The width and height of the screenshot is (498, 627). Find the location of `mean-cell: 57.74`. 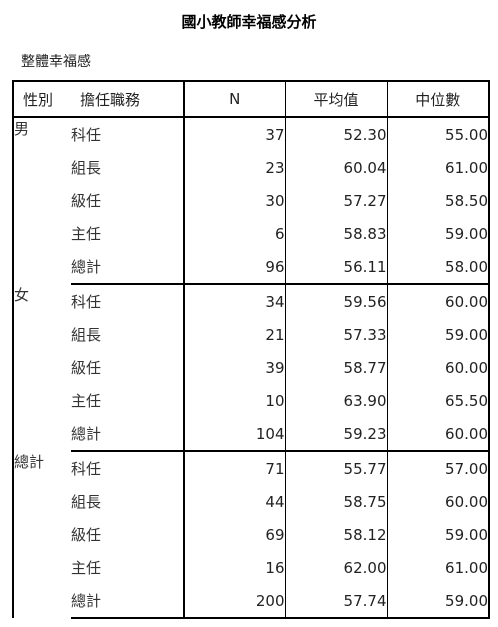

mean-cell: 57.74 is located at coordinates (335, 601).